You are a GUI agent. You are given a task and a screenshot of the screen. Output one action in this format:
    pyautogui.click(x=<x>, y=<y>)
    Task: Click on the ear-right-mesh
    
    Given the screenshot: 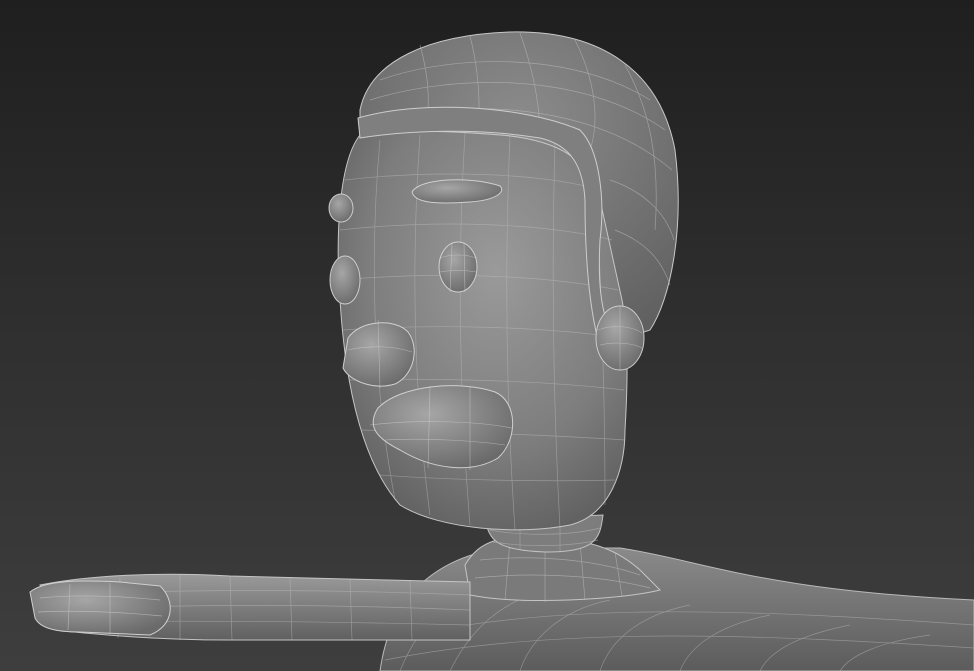 What is the action you would take?
    pyautogui.click(x=620, y=338)
    